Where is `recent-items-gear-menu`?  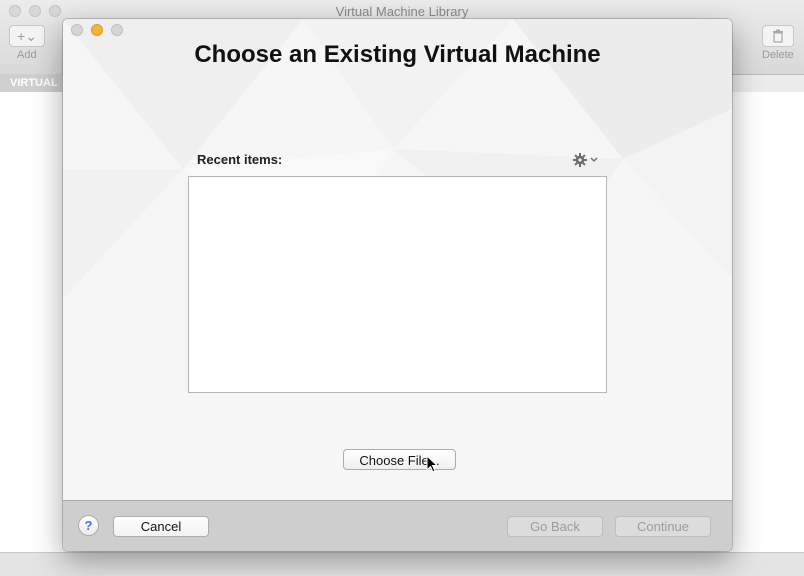 recent-items-gear-menu is located at coordinates (589, 160).